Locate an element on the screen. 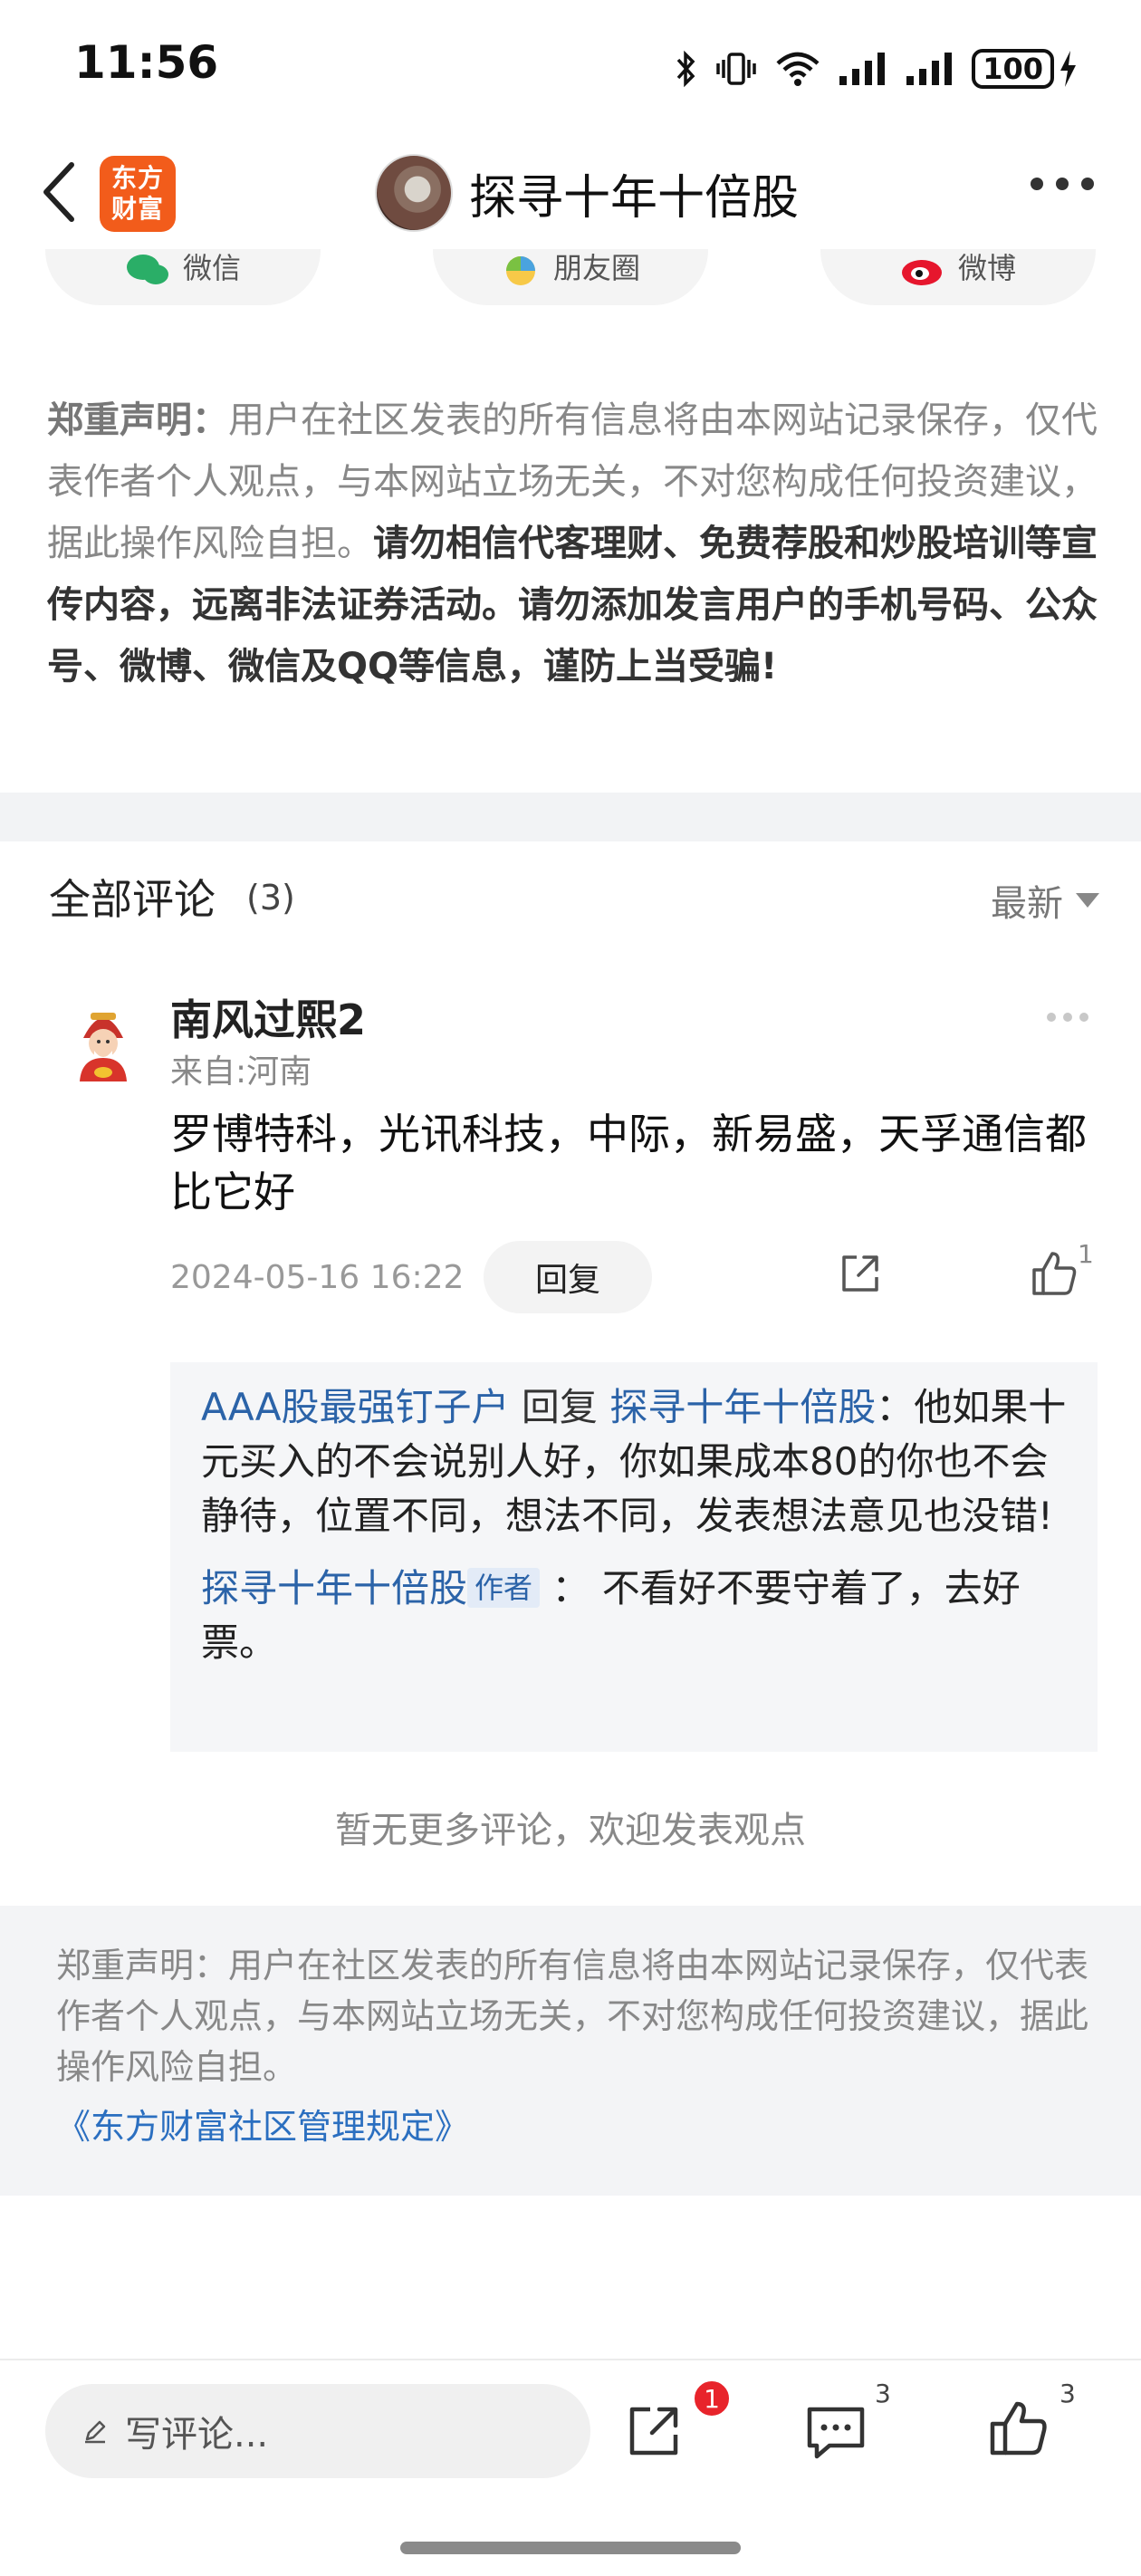 The height and width of the screenshot is (2576, 1141). comment-username: 南风过熙2 is located at coordinates (268, 1017).